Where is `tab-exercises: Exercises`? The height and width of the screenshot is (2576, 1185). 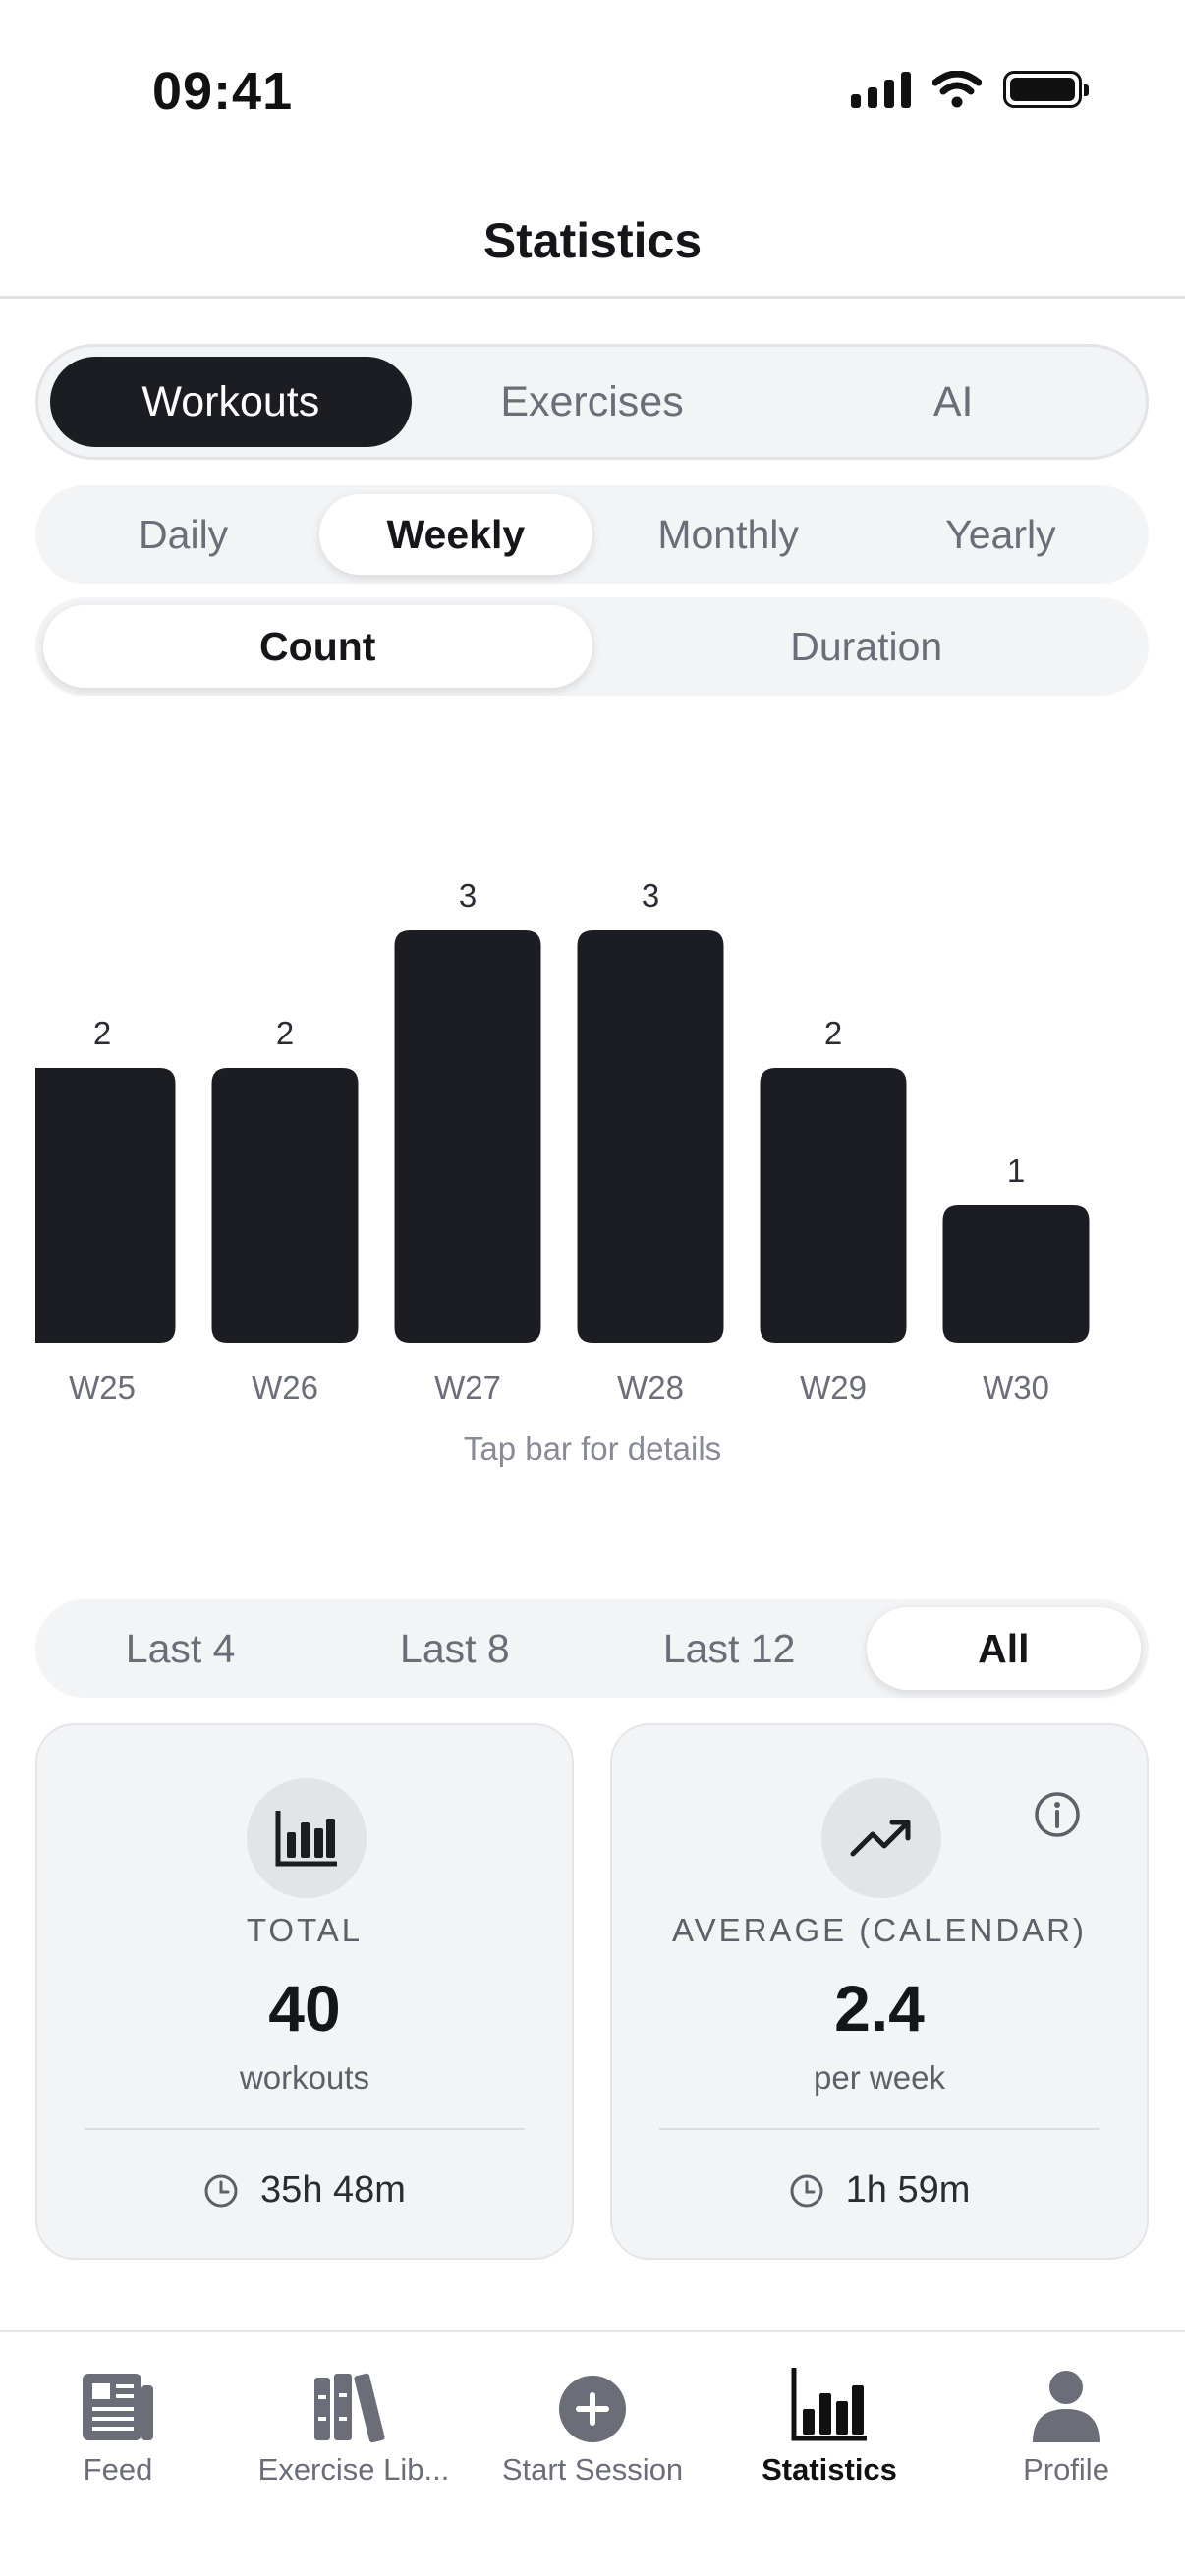
tab-exercises: Exercises is located at coordinates (592, 402).